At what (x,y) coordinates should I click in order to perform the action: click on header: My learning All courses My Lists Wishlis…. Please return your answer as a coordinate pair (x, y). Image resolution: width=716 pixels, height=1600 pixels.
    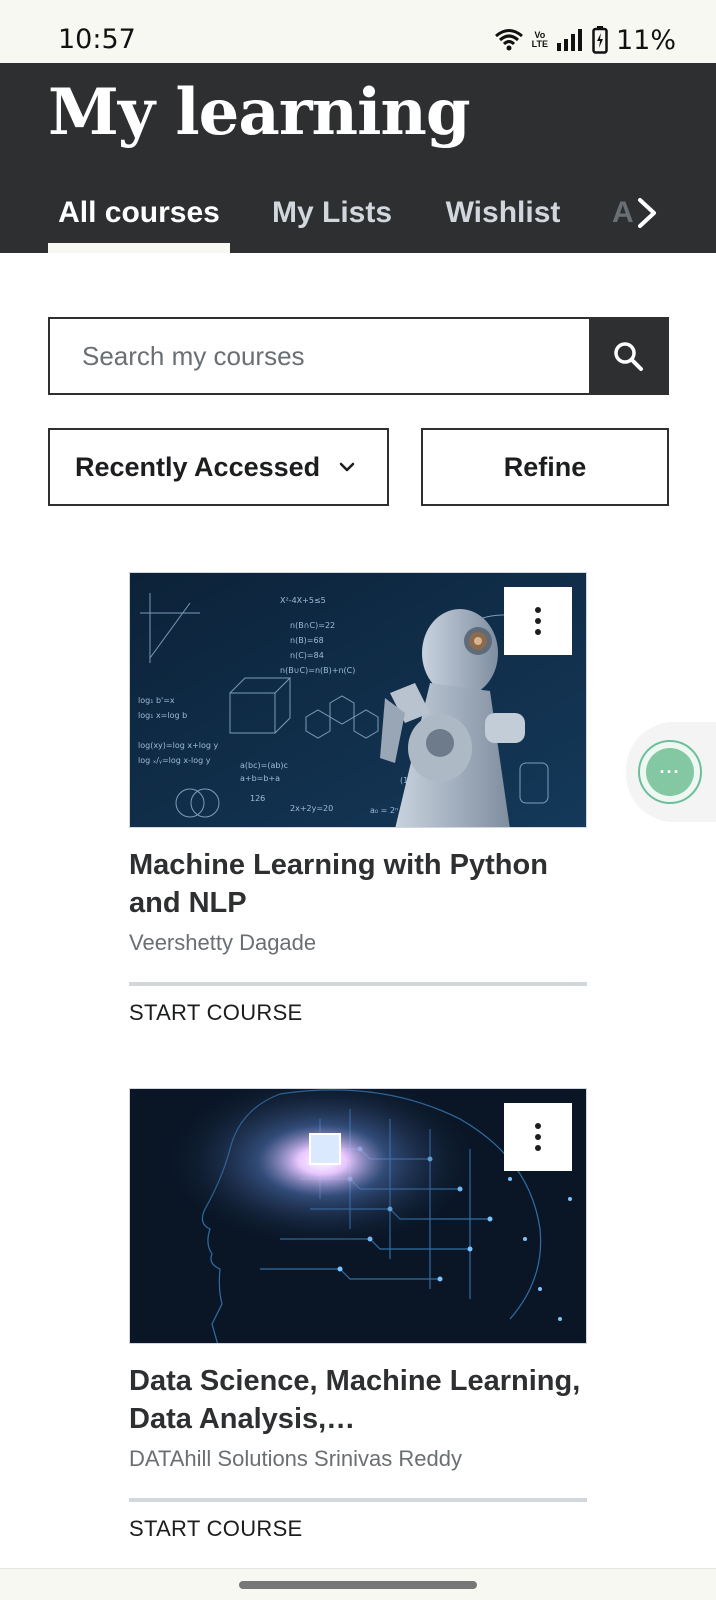
    Looking at the image, I should click on (358, 158).